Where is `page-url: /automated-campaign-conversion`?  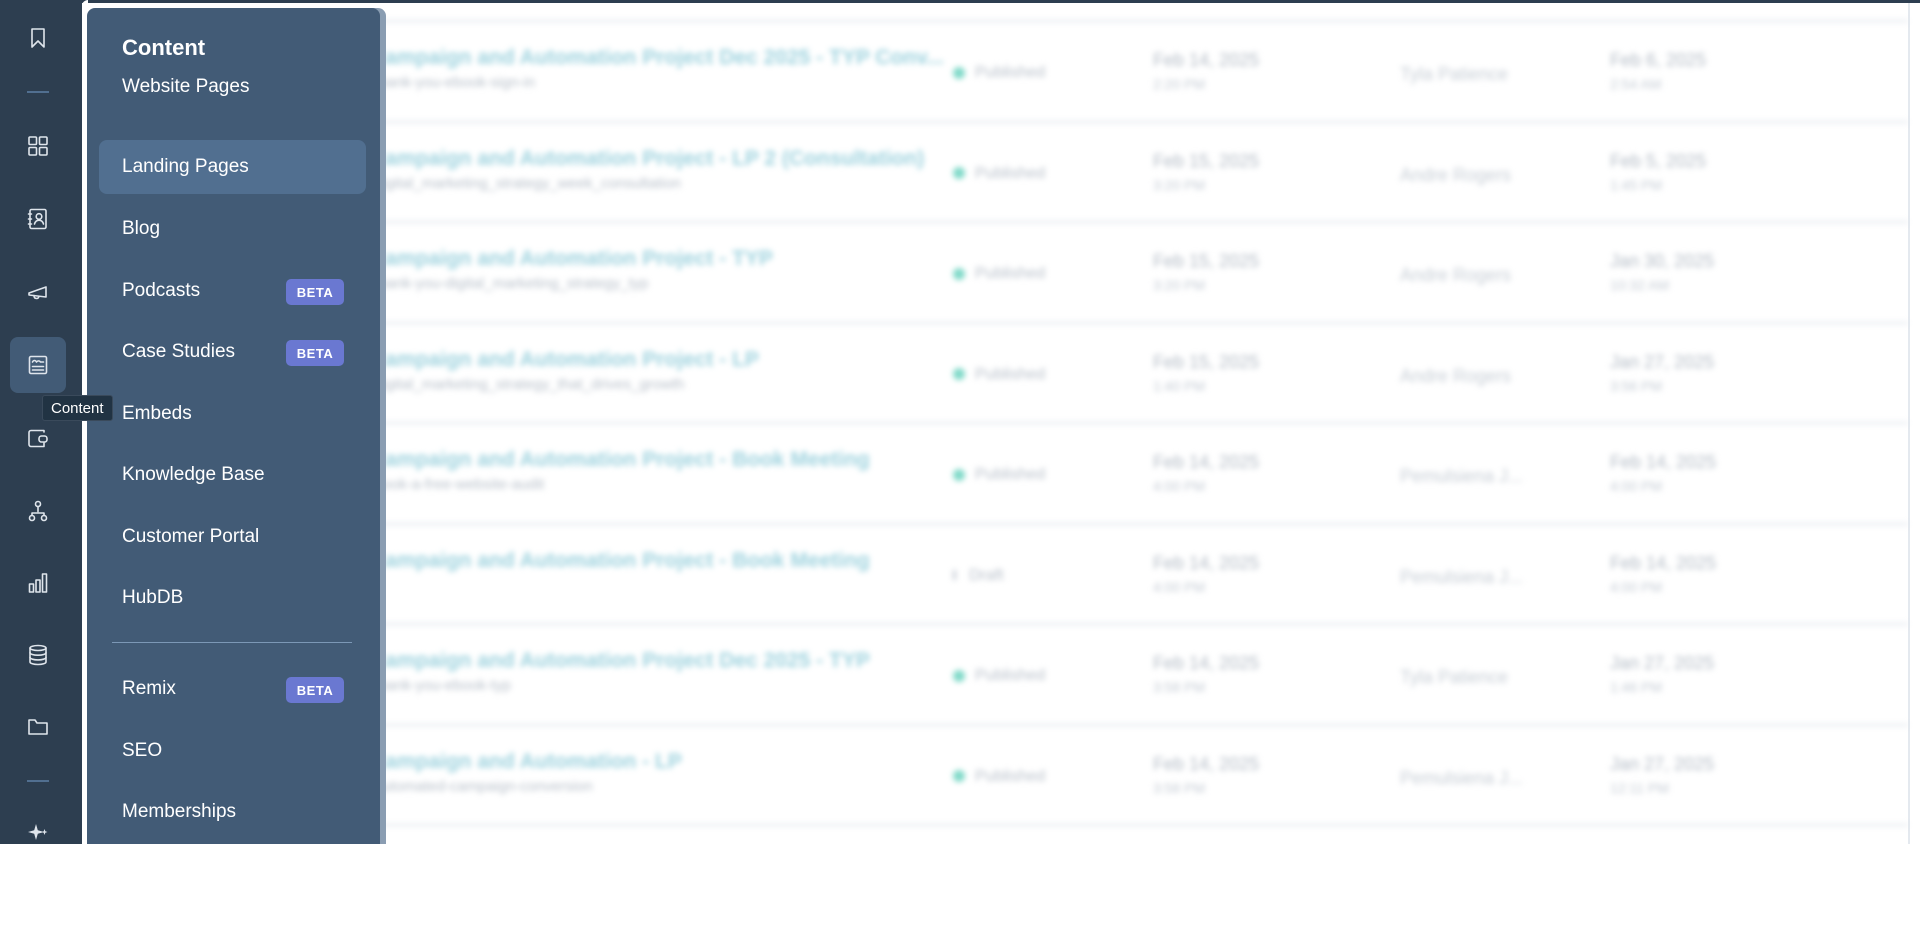 page-url: /automated-campaign-conversion is located at coordinates (481, 786).